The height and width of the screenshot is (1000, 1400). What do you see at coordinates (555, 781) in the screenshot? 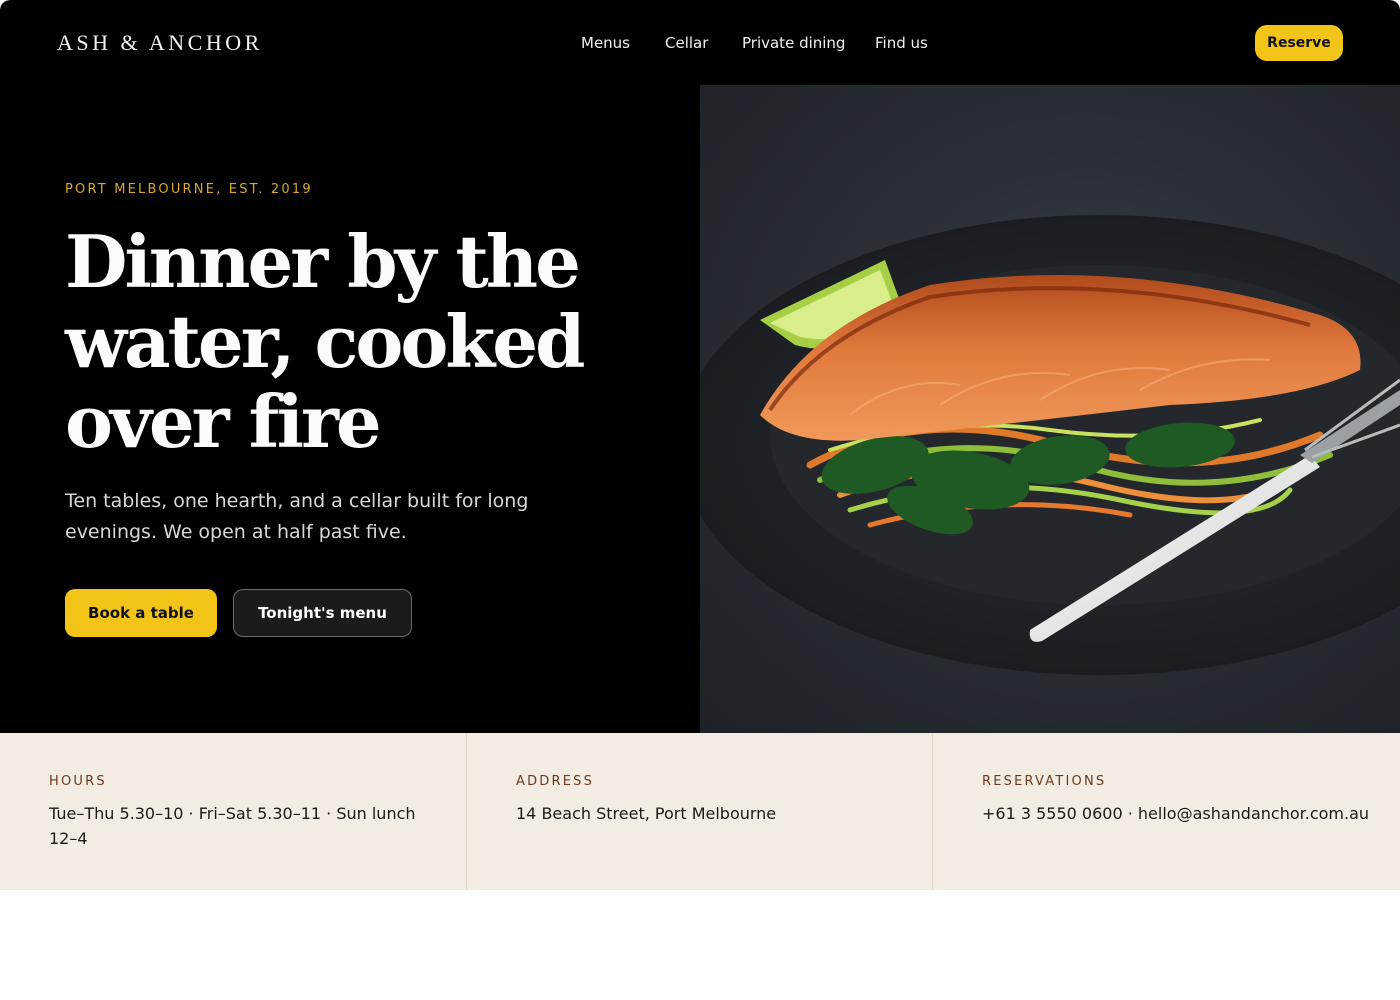
I see `address-label: ADDRESS` at bounding box center [555, 781].